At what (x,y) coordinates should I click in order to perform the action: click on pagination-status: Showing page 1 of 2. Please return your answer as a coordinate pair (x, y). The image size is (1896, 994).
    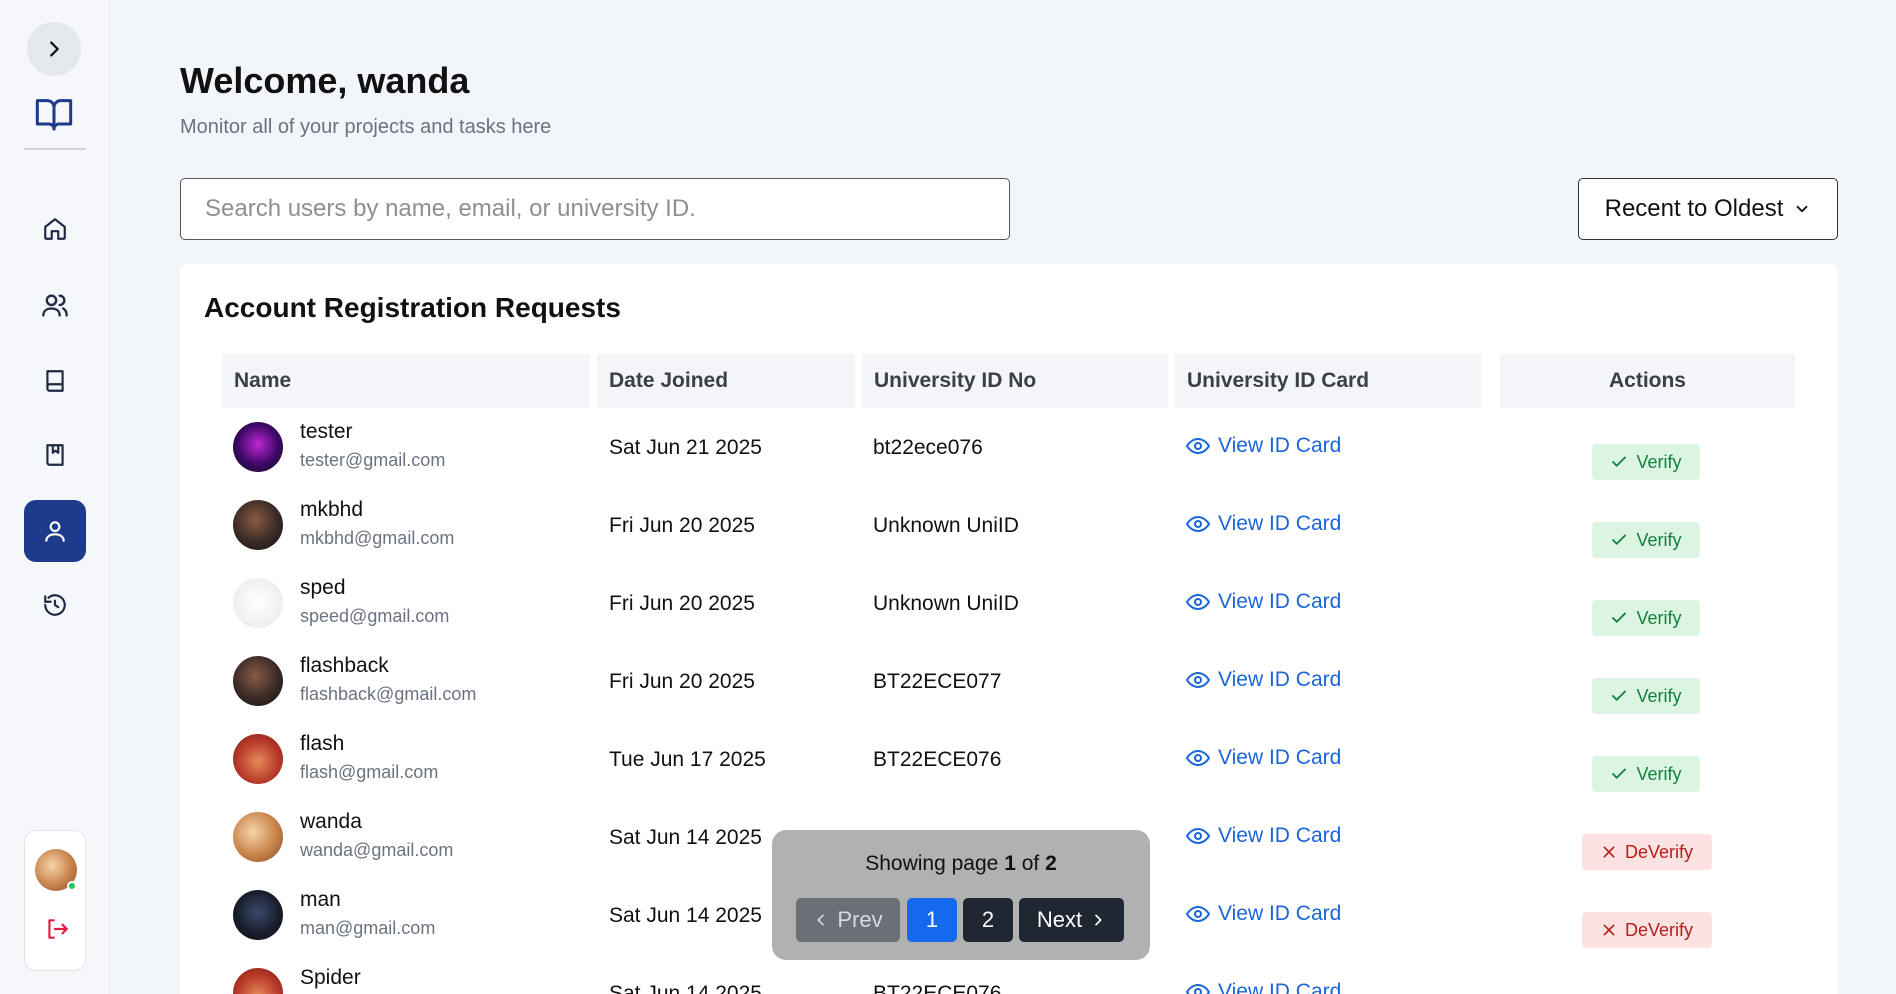
    Looking at the image, I should click on (961, 864).